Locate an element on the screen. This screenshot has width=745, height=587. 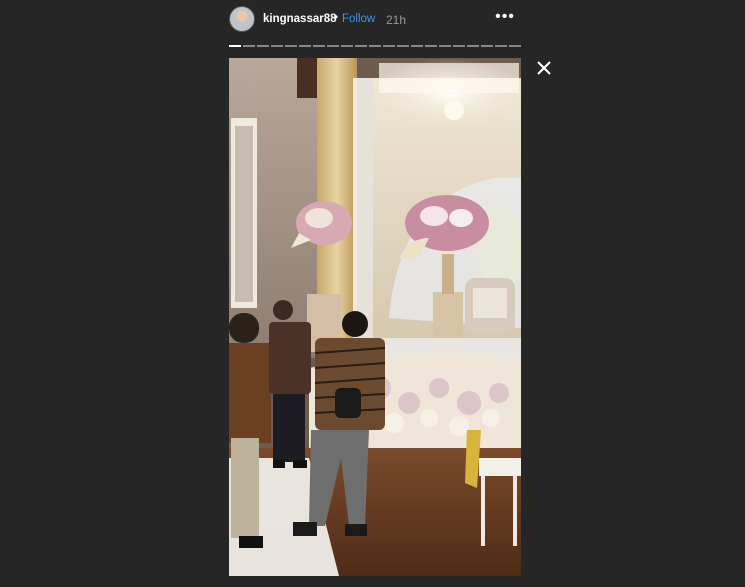
more-options-icon: ••• is located at coordinates (505, 18).